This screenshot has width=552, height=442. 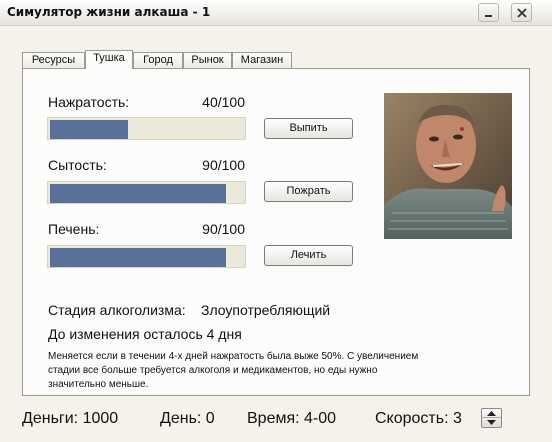 I want to click on character-photo, so click(x=448, y=166).